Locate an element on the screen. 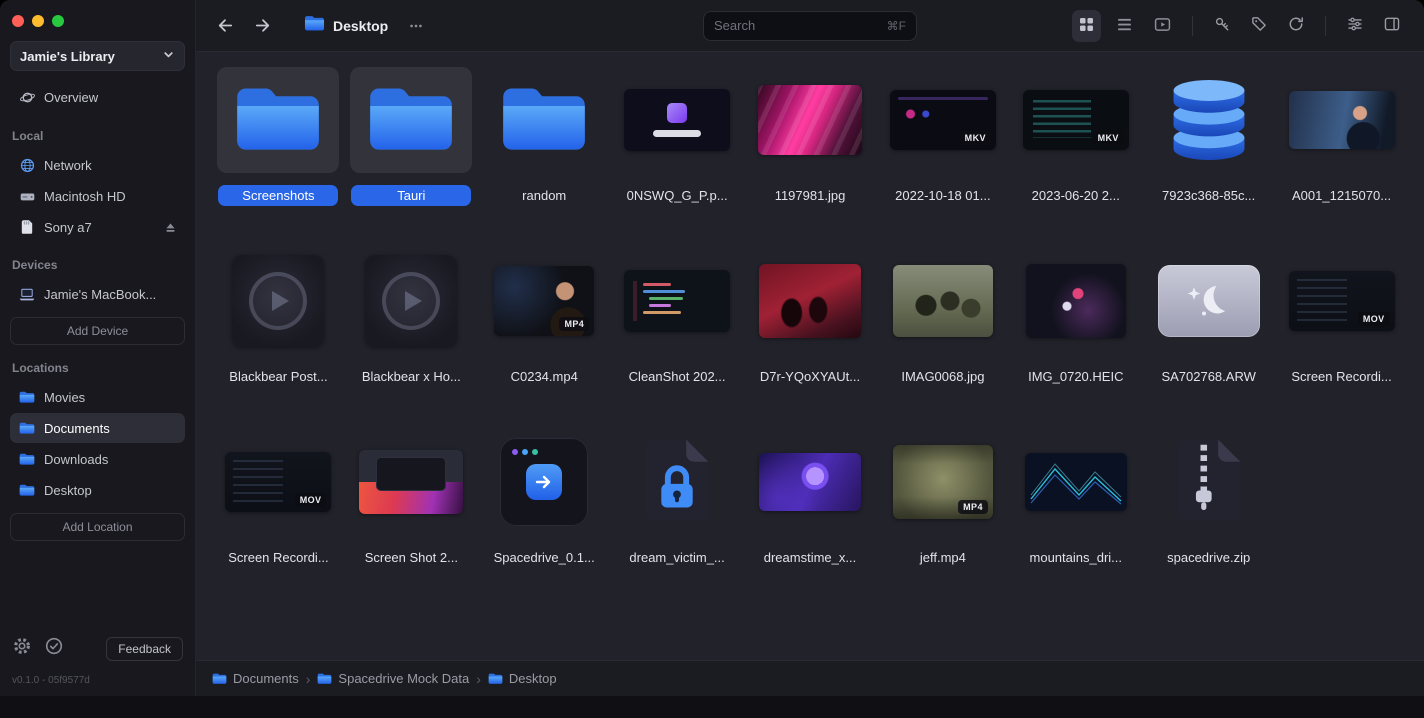  video-thumbnail: MOV is located at coordinates (1341, 301).